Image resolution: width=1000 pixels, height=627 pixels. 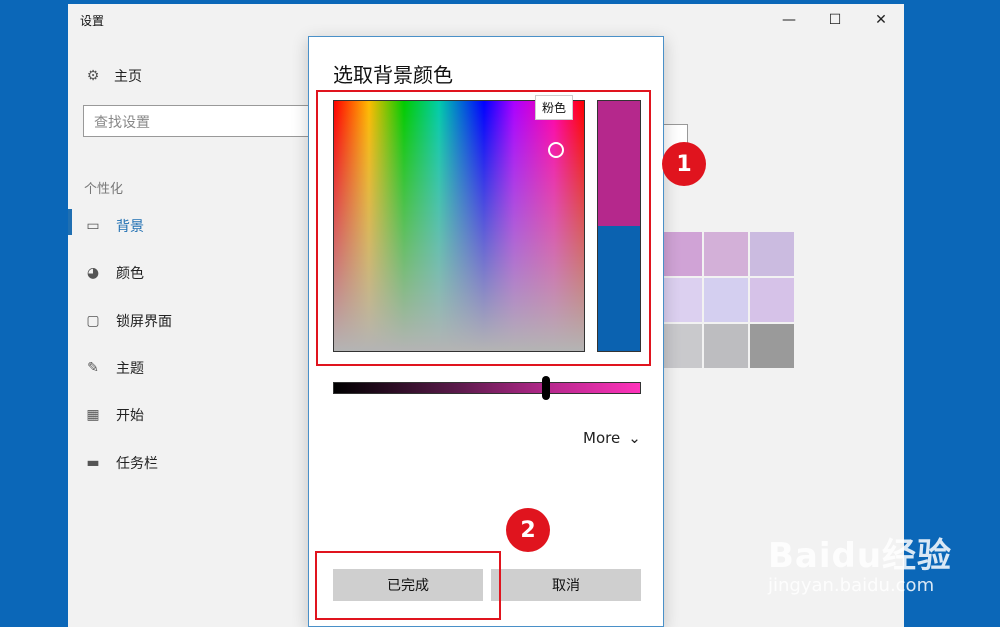 I want to click on sidebar-item-label: 背景, so click(x=130, y=227).